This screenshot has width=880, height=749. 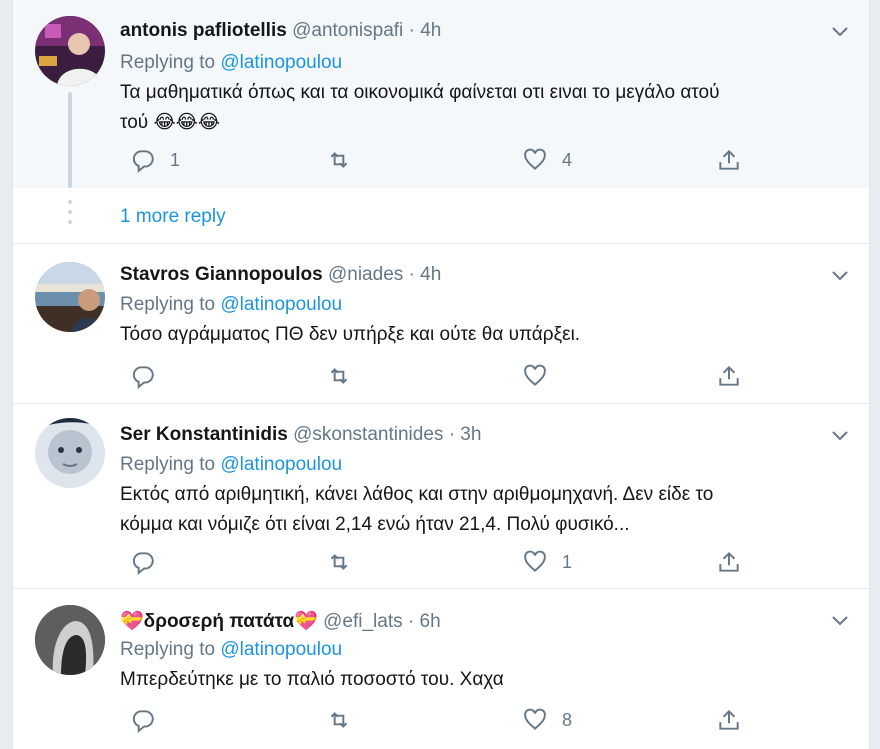 I want to click on tweet-header: antonis pafliotellis @antonispafi · 4h, so click(x=280, y=31).